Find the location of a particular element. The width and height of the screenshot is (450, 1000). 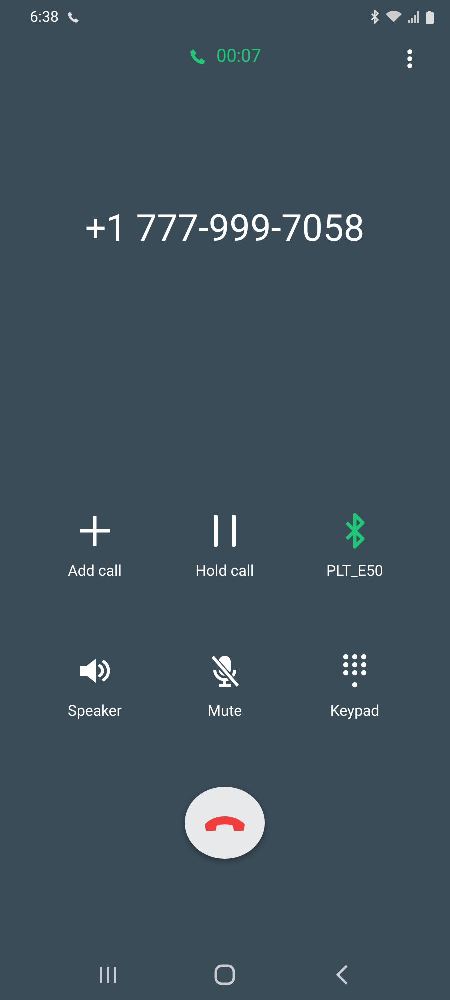

call-duration: 00:07 is located at coordinates (239, 57).